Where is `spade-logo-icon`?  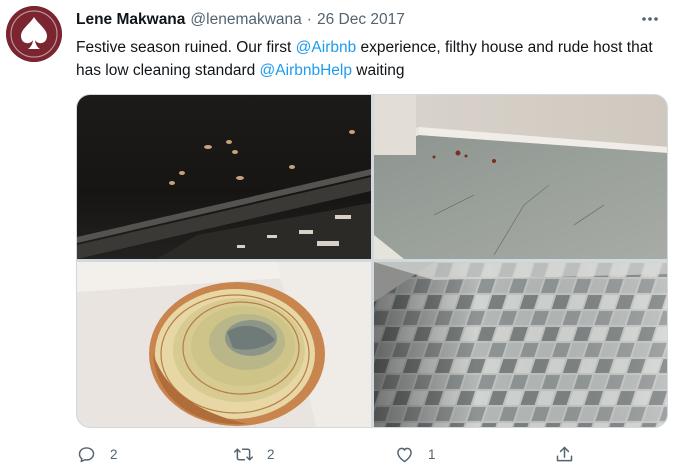 spade-logo-icon is located at coordinates (34, 34).